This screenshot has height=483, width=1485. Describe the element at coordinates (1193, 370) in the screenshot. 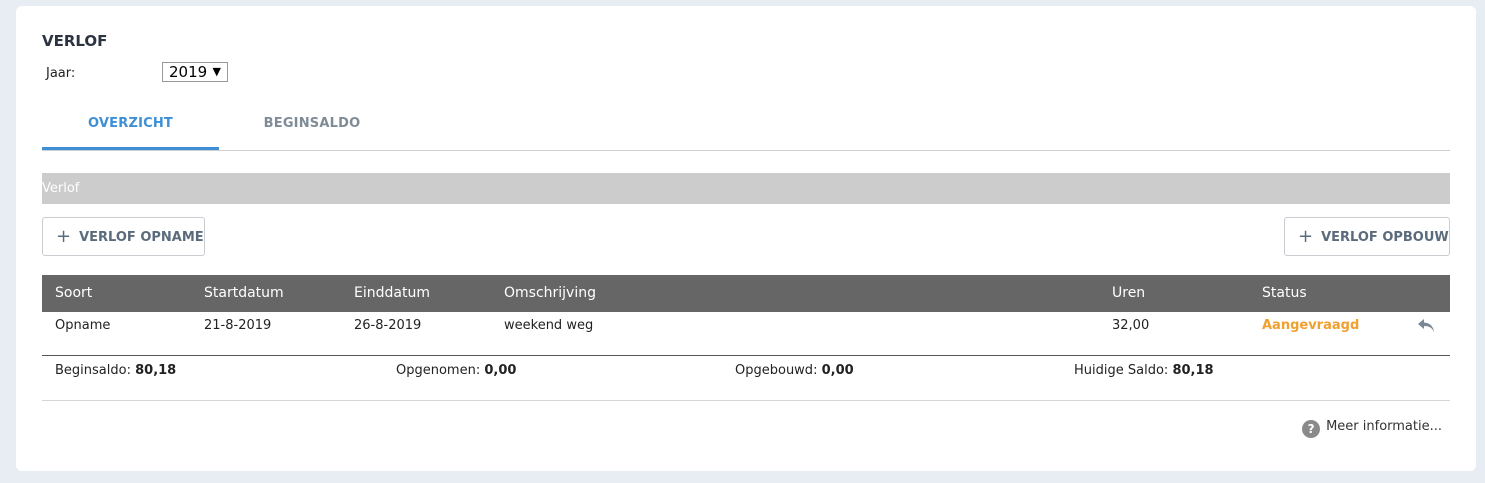

I see `summary-huidige-saldo-value: 80,18` at that location.